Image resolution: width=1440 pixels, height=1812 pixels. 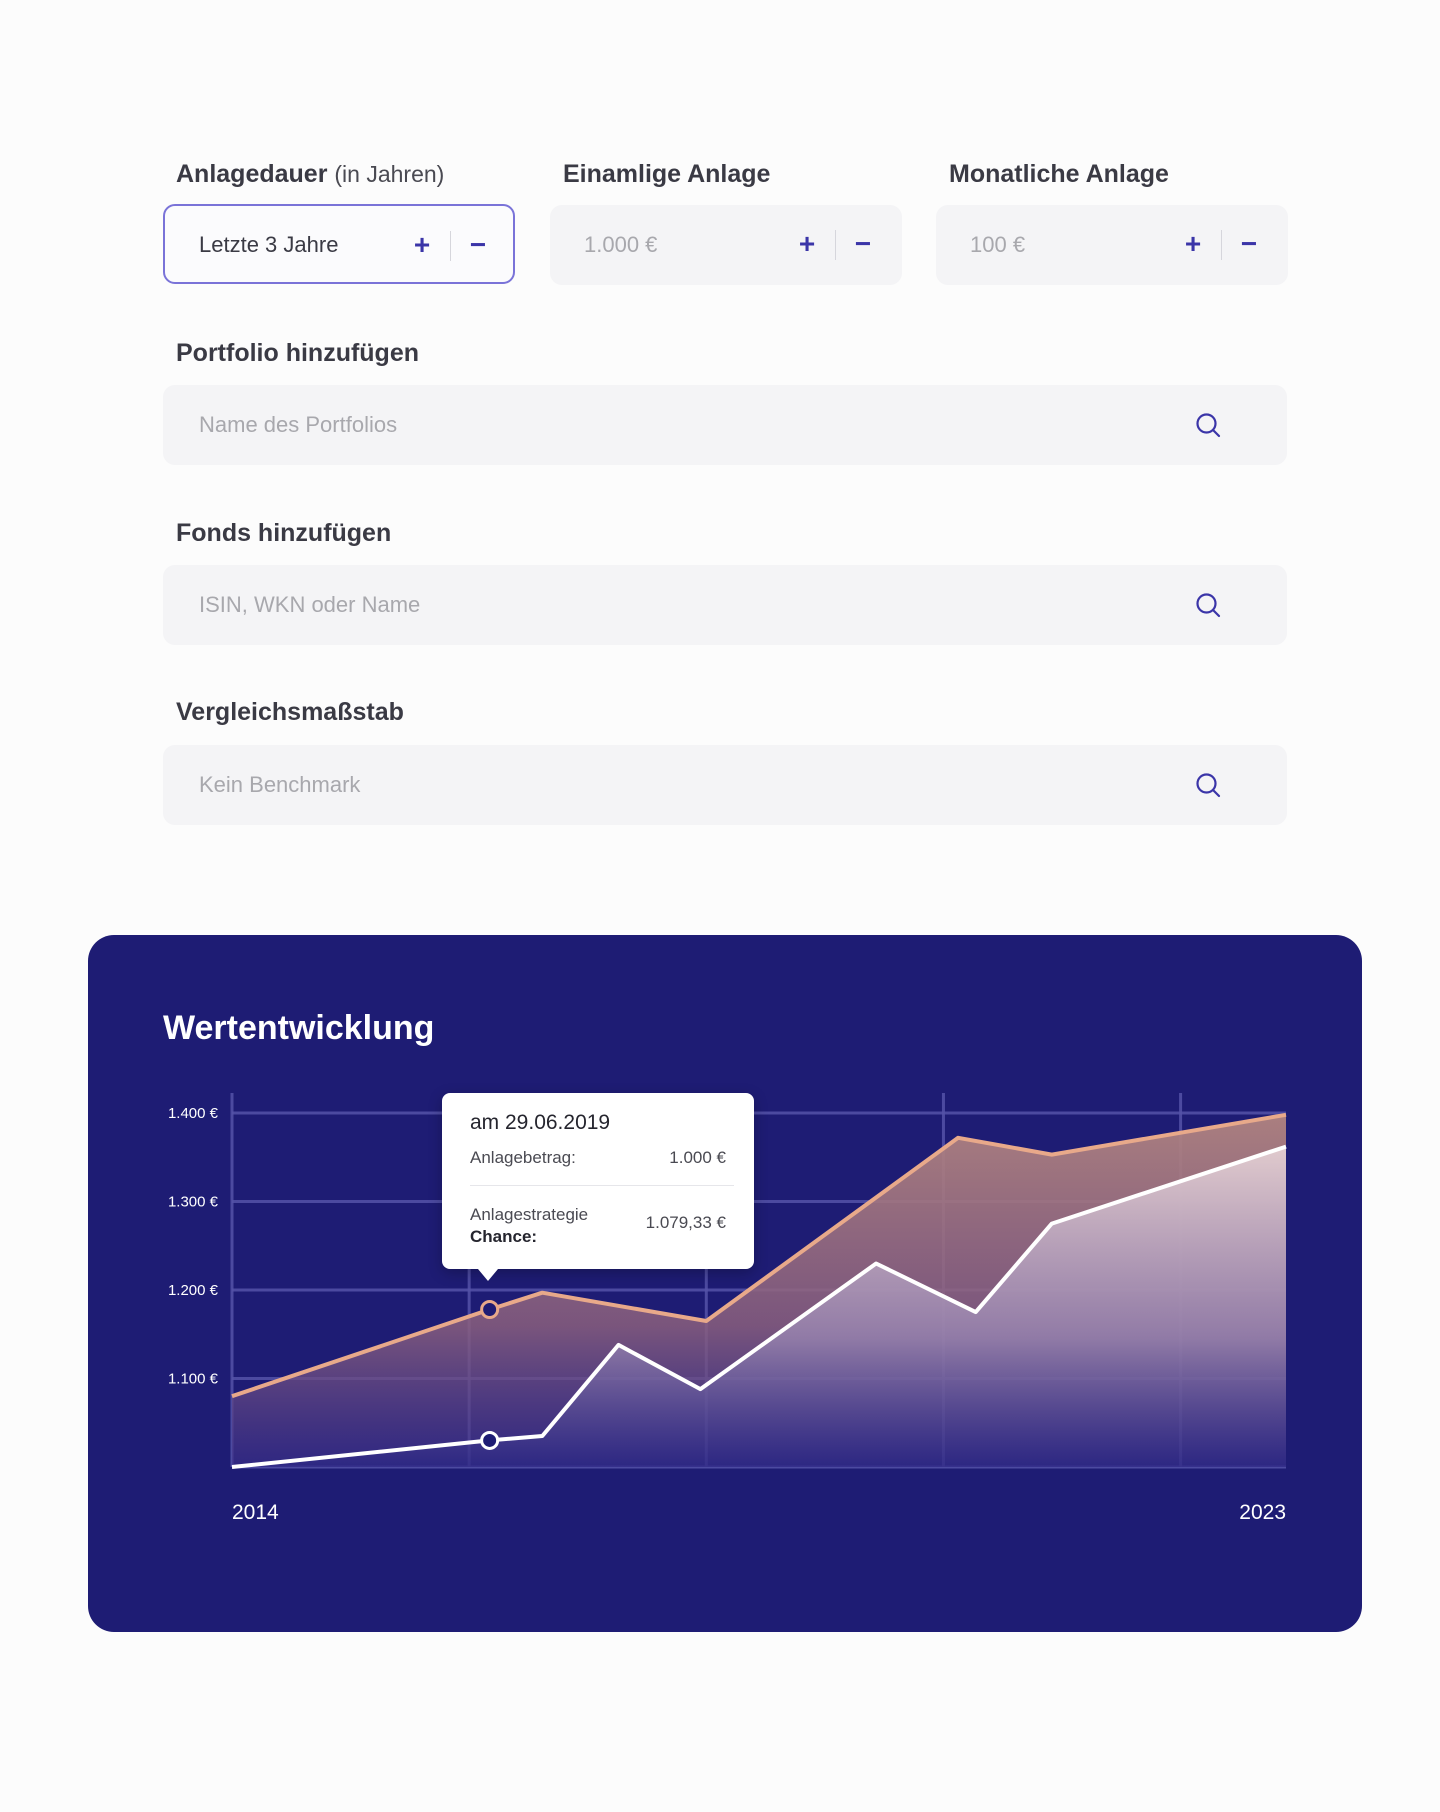 I want to click on portfolio-search-input: Name des Portfolios, so click(x=725, y=425).